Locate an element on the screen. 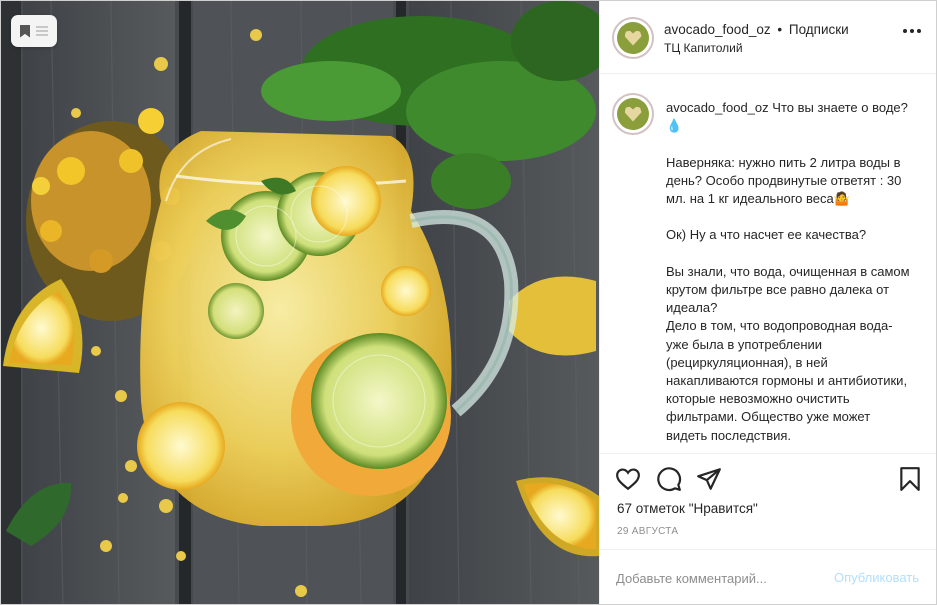 Image resolution: width=937 pixels, height=605 pixels. heart-icon is located at coordinates (628, 479).